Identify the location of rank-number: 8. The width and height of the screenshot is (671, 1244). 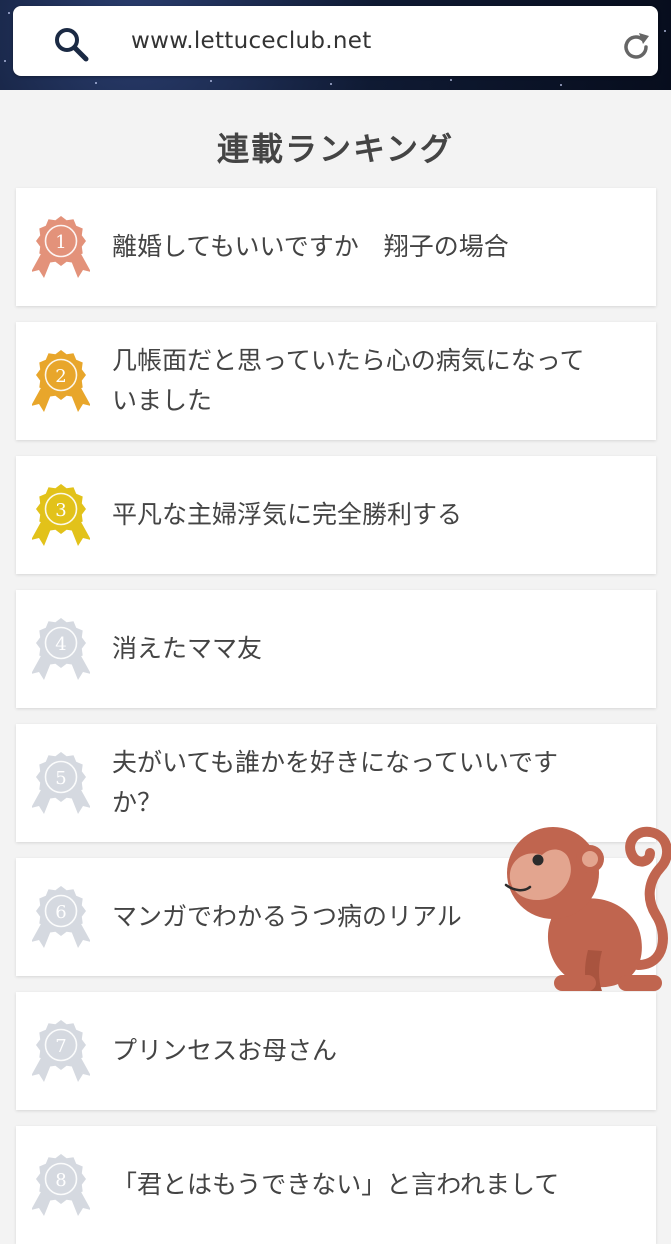
(60, 1180).